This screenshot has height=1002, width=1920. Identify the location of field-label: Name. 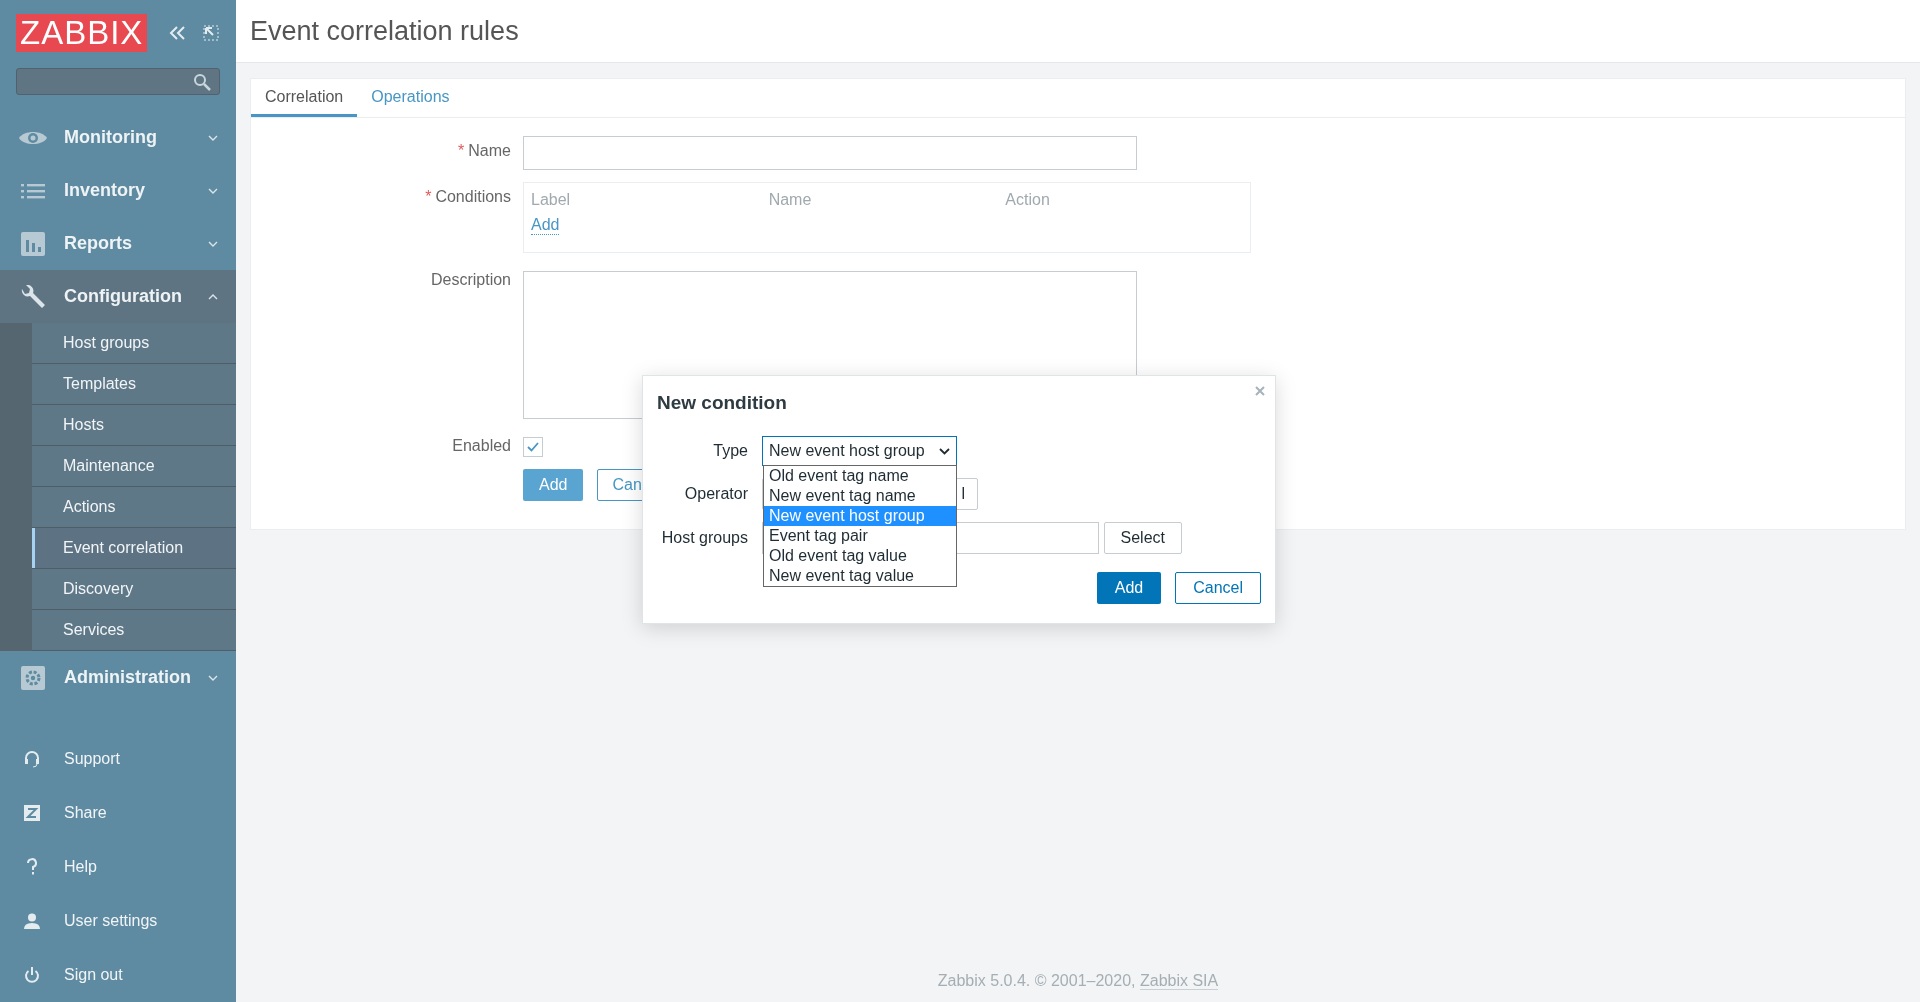
(489, 150).